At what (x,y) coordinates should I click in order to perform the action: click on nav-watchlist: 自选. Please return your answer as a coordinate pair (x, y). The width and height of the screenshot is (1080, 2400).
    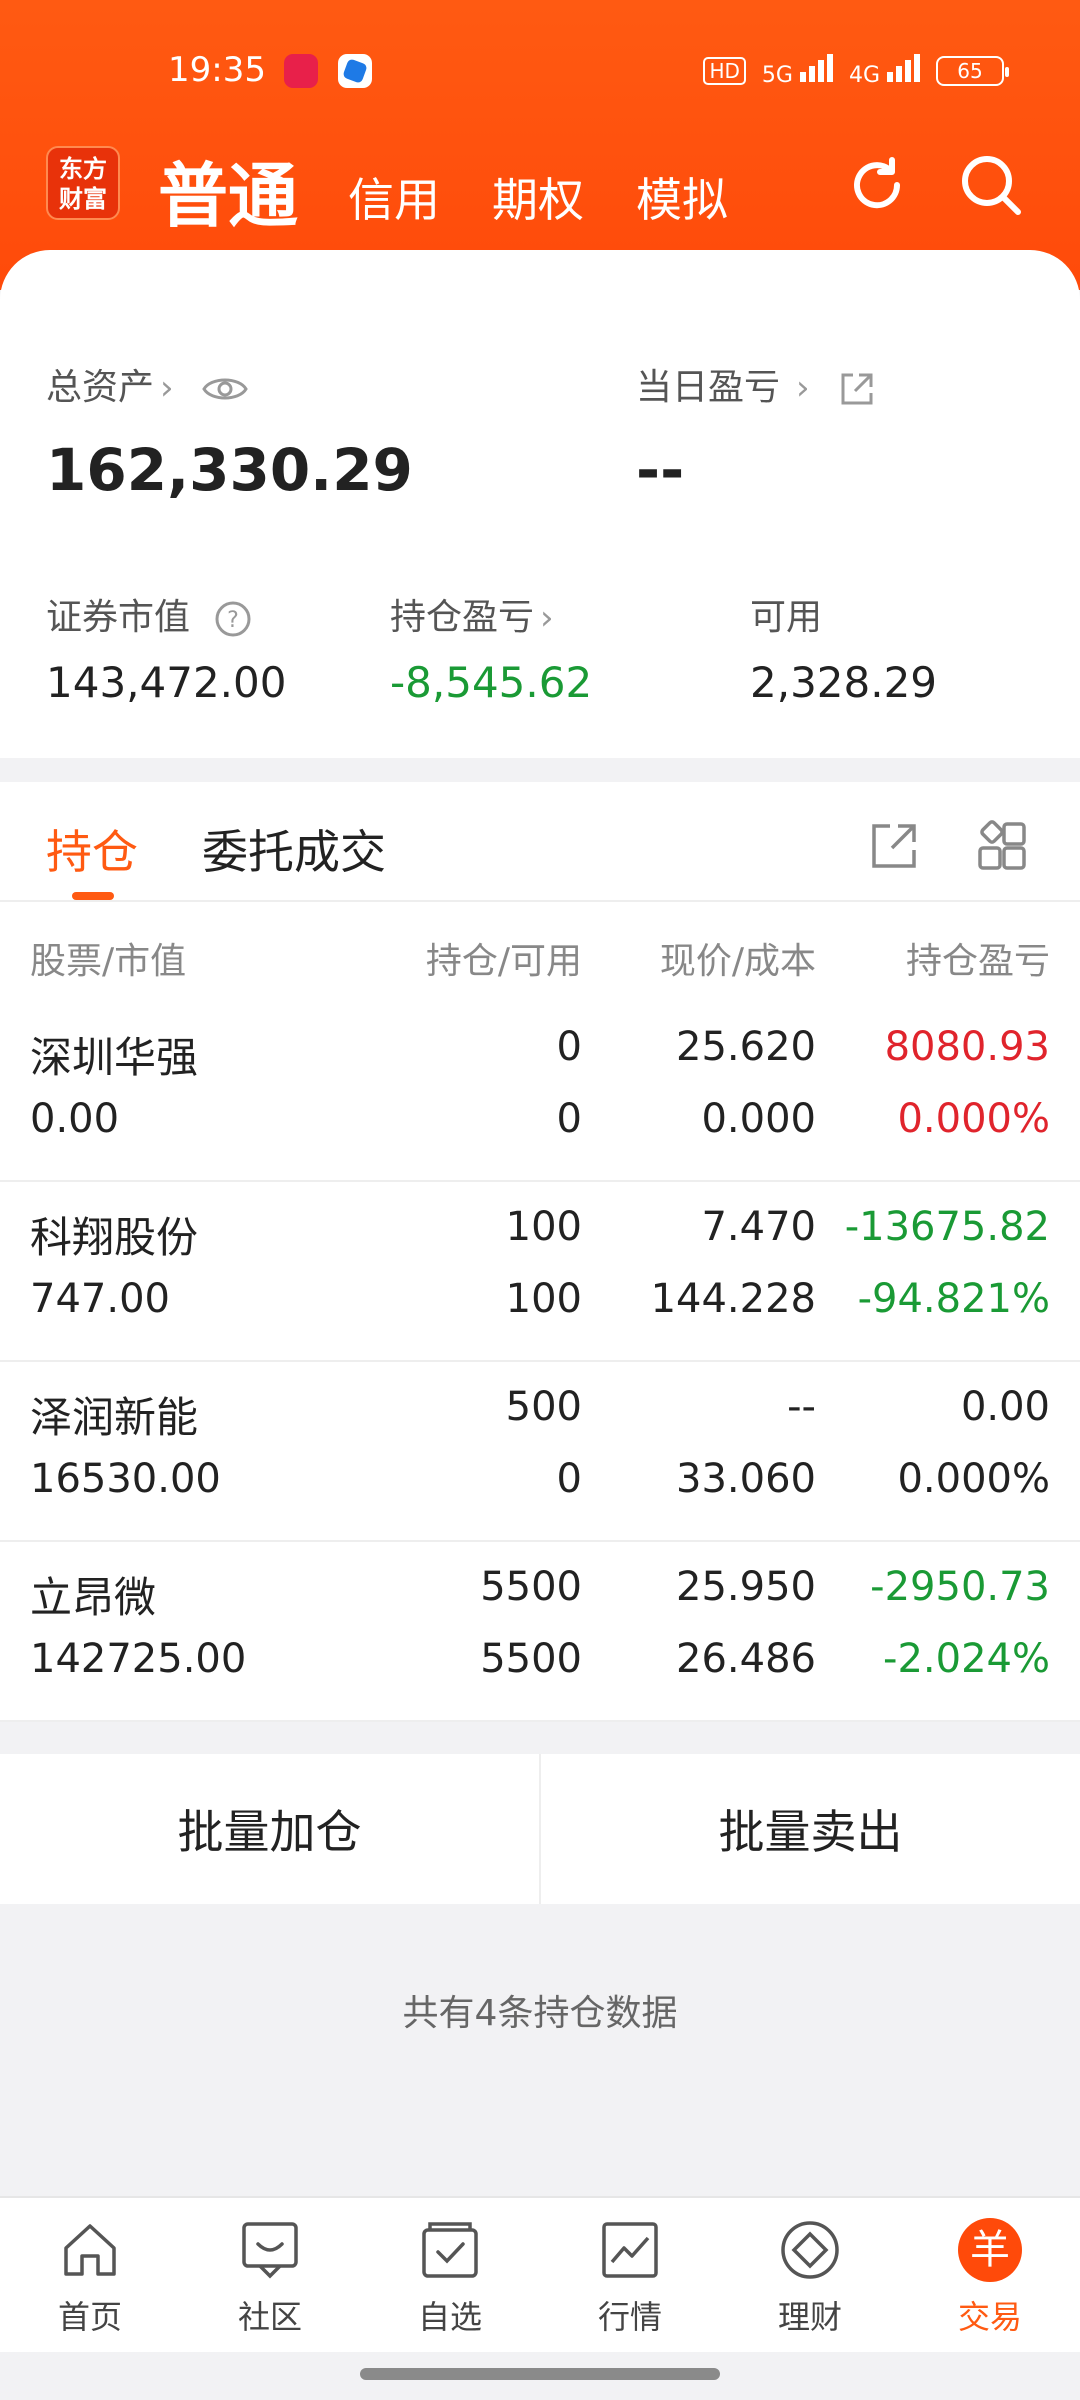
    Looking at the image, I should click on (450, 2275).